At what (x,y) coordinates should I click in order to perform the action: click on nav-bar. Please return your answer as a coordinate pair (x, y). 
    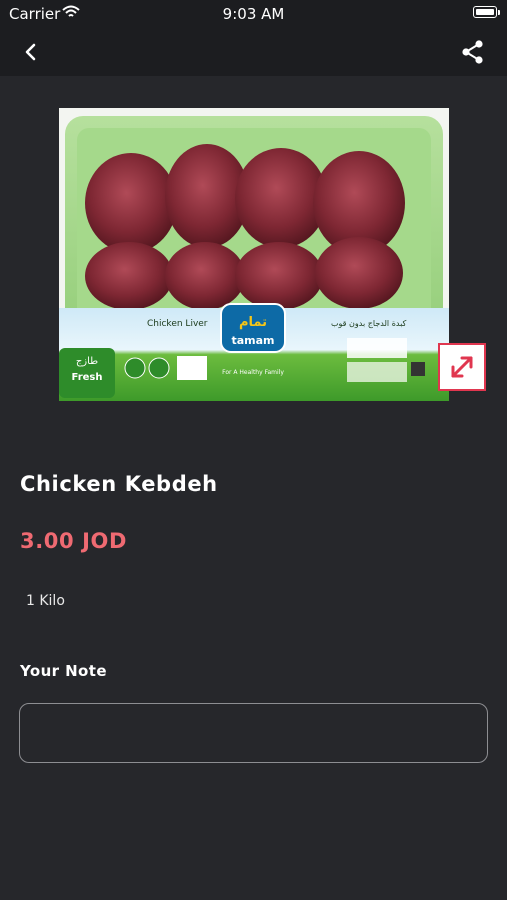
    Looking at the image, I should click on (253, 52).